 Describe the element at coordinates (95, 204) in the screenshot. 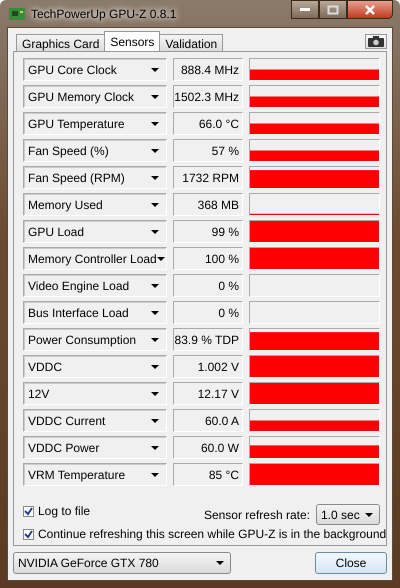

I see `sensor-dropdown: Memory Used` at that location.